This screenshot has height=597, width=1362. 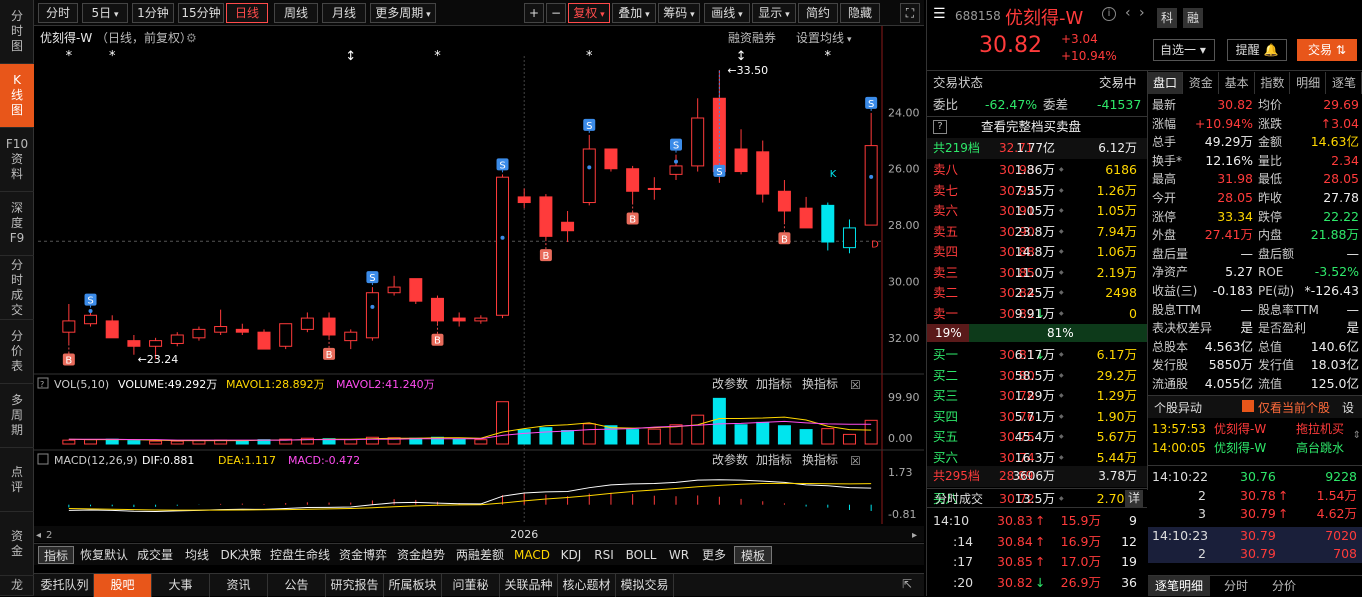 I want to click on left-tab-1: K线图, so click(x=17, y=96).